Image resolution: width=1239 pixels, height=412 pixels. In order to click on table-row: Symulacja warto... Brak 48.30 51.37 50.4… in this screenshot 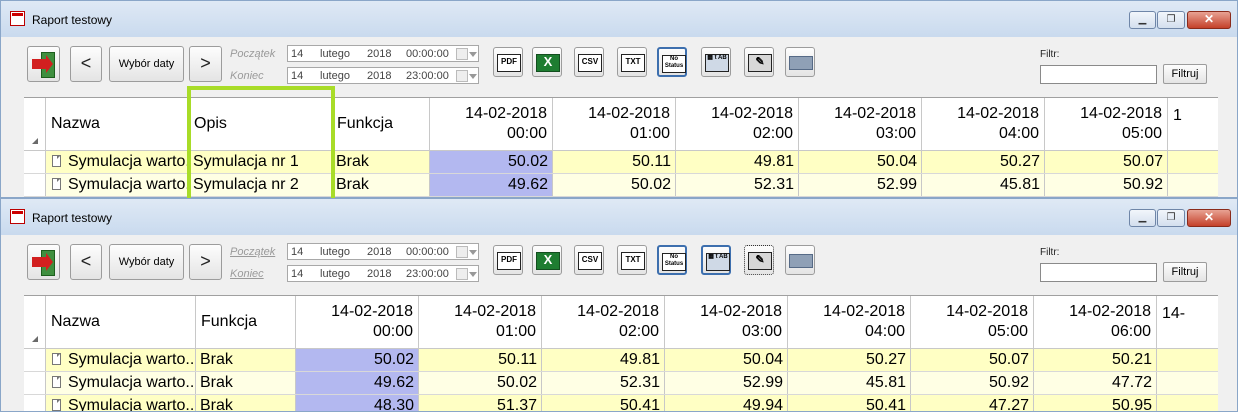, I will do `click(621, 403)`.